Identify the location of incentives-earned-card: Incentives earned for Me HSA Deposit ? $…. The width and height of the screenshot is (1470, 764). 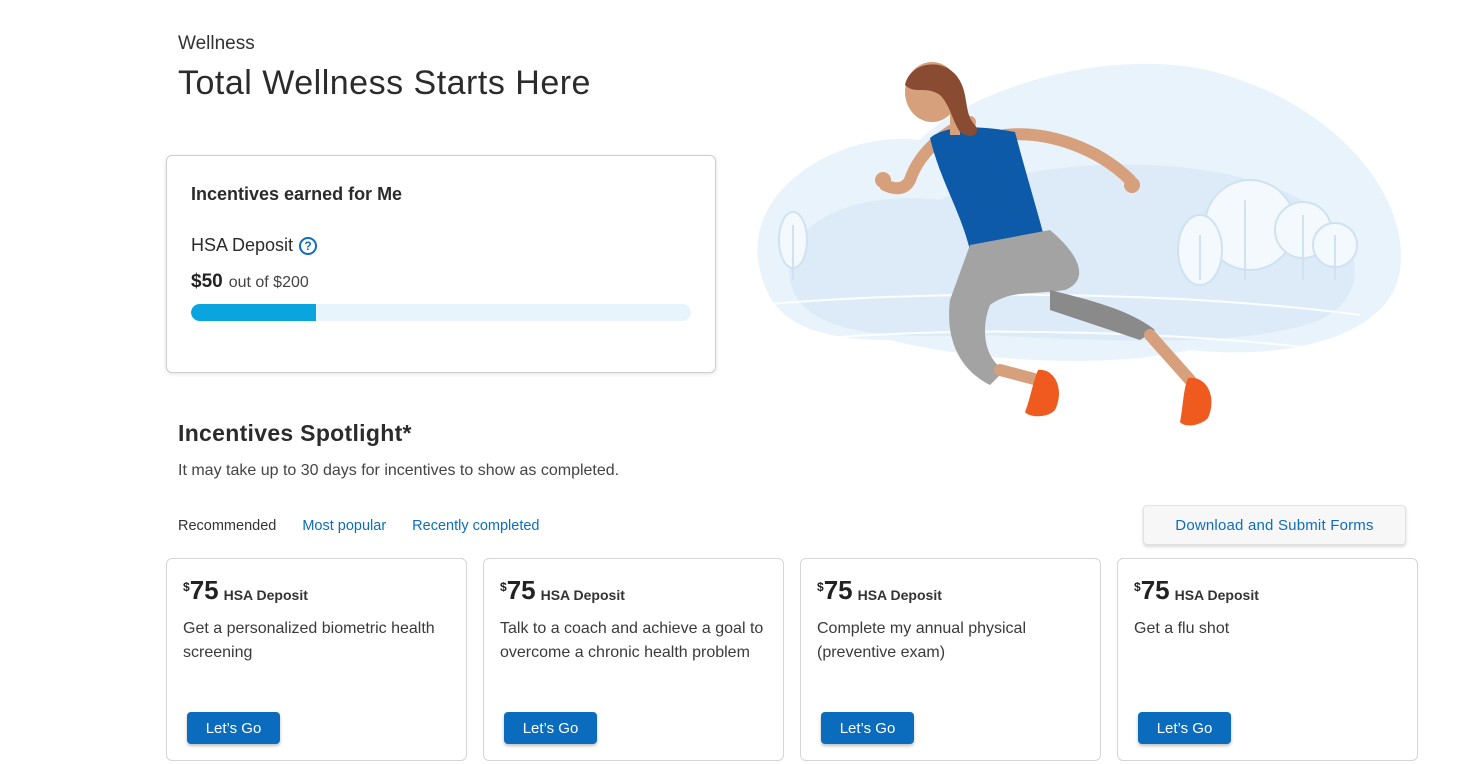
(441, 264).